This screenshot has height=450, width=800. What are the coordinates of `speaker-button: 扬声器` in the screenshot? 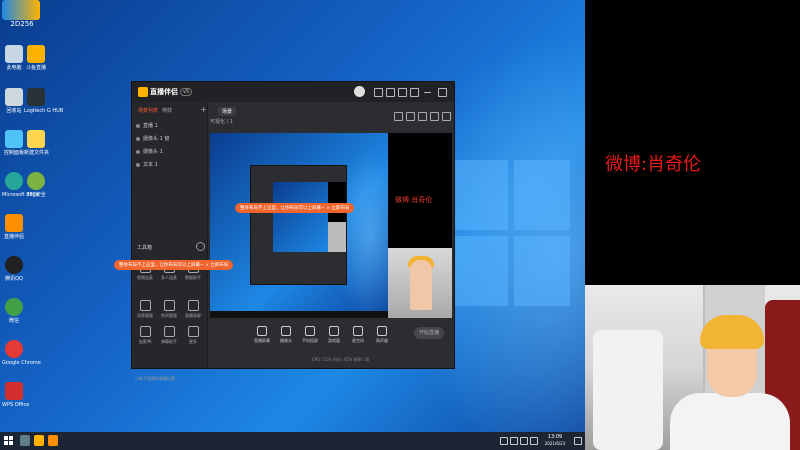 It's located at (382, 335).